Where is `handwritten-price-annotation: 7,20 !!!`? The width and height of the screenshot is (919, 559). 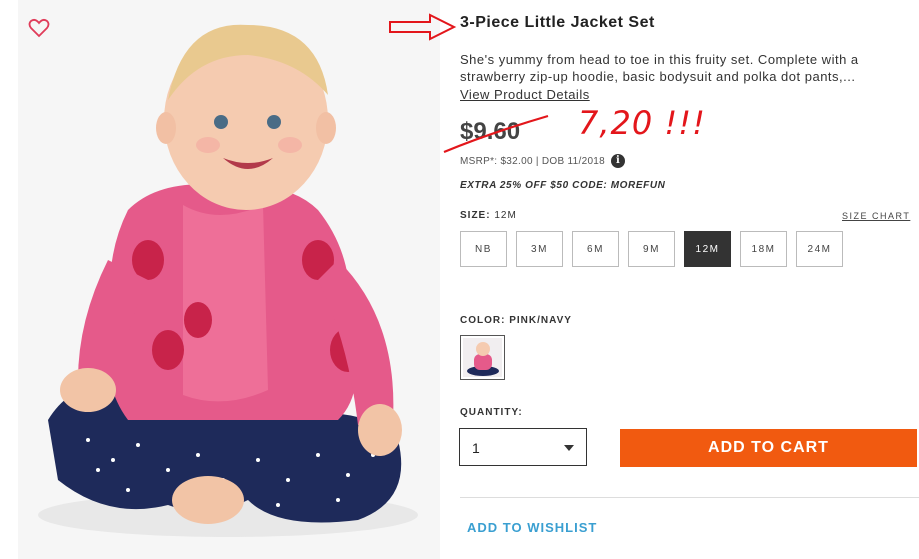 handwritten-price-annotation: 7,20 !!! is located at coordinates (642, 123).